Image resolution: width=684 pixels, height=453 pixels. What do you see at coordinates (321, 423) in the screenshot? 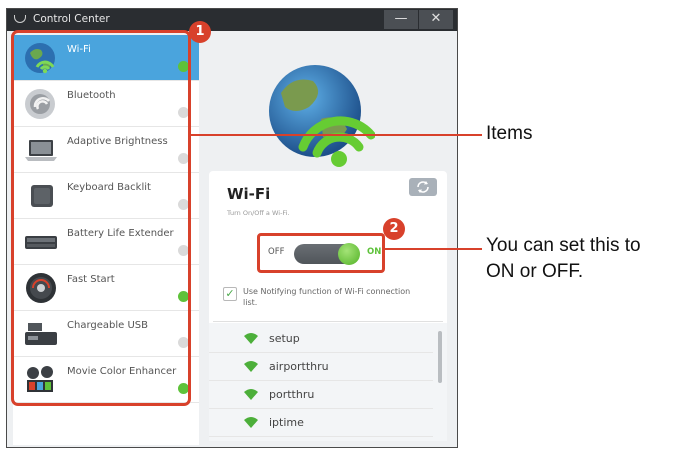
I see `network-row: iptime` at bounding box center [321, 423].